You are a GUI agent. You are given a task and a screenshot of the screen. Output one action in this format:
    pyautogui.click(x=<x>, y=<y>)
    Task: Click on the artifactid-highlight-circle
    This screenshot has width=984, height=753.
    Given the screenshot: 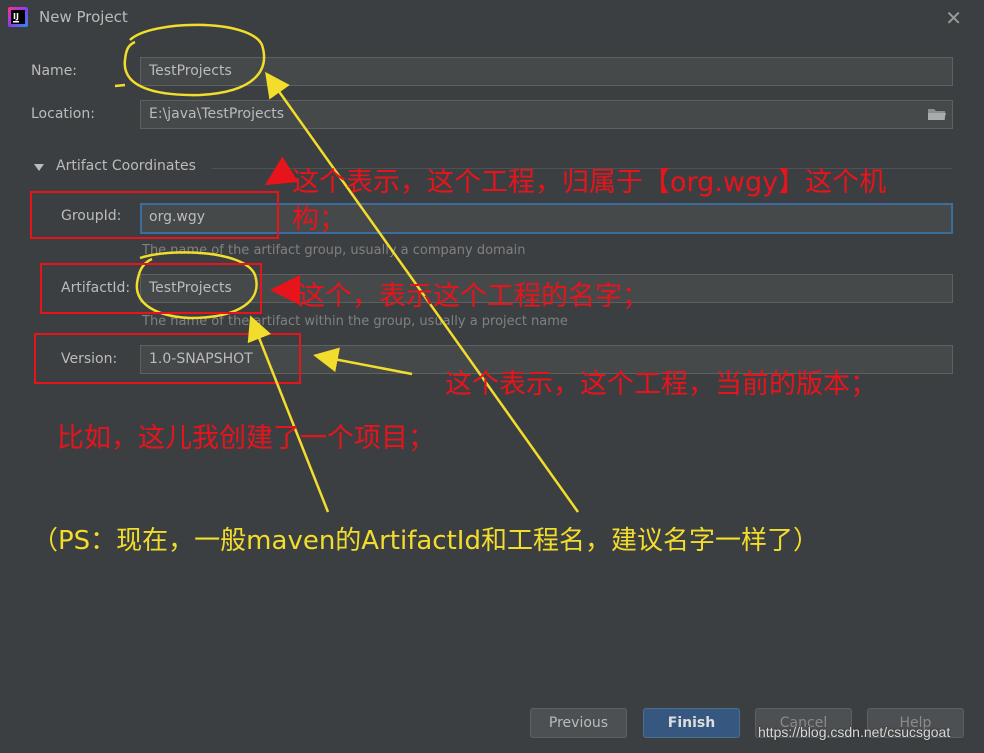 What is the action you would take?
    pyautogui.click(x=196, y=285)
    